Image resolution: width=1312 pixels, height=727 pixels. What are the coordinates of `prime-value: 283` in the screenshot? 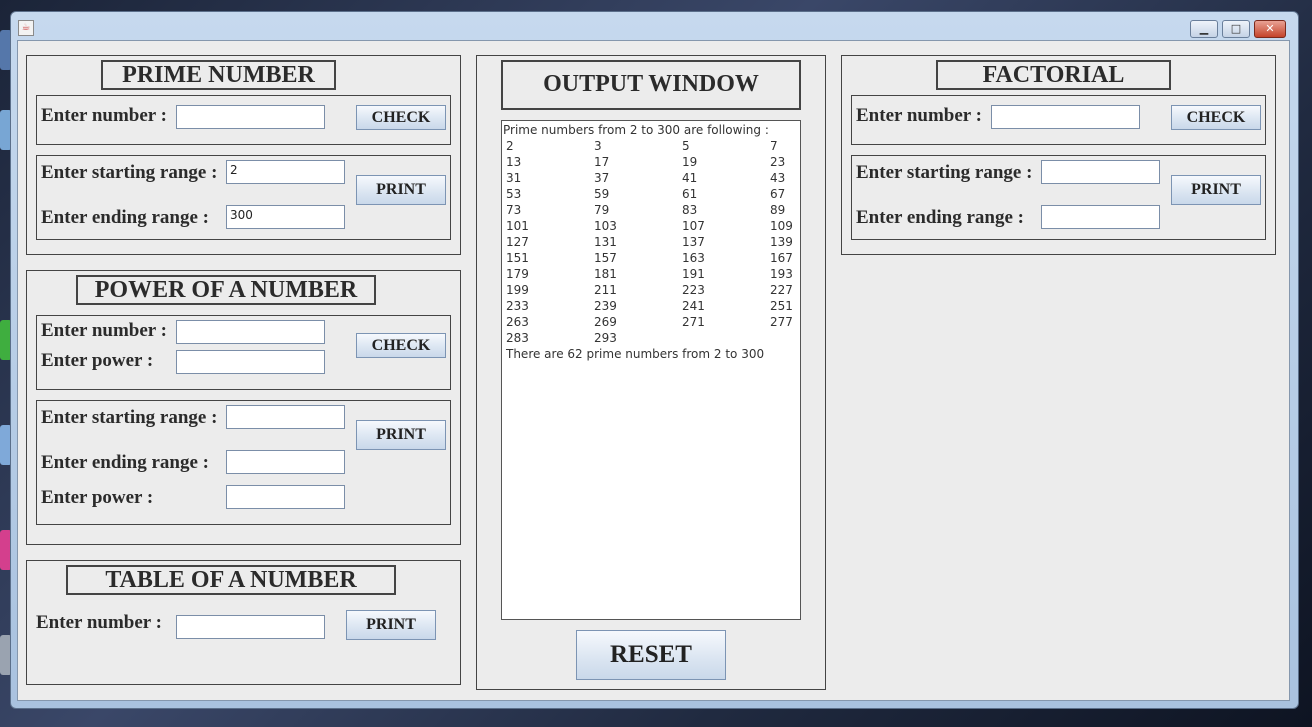 It's located at (517, 338).